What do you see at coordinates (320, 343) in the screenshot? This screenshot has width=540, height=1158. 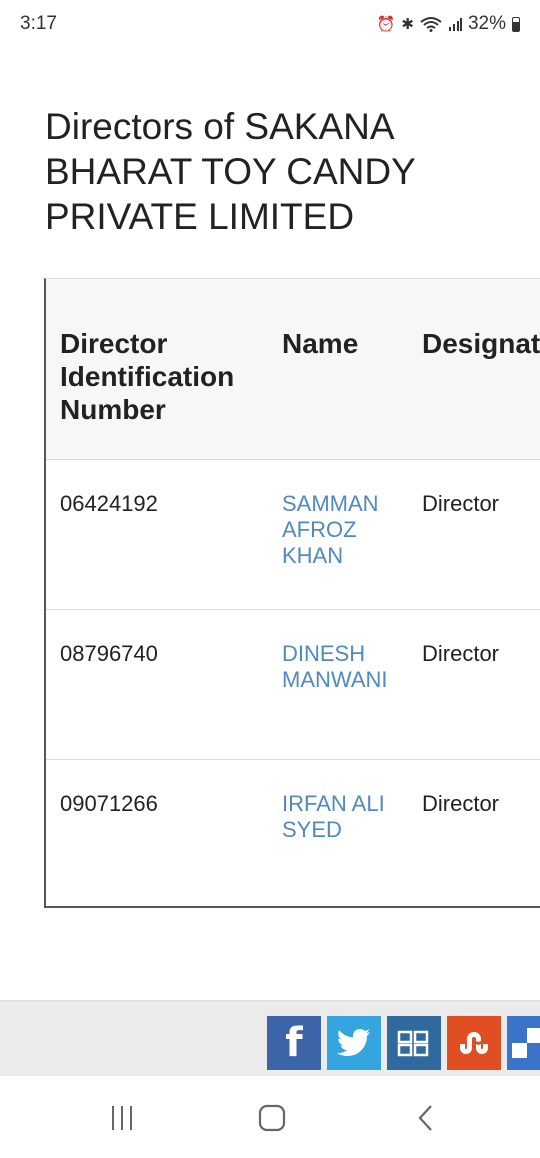 I see `header-name: Name` at bounding box center [320, 343].